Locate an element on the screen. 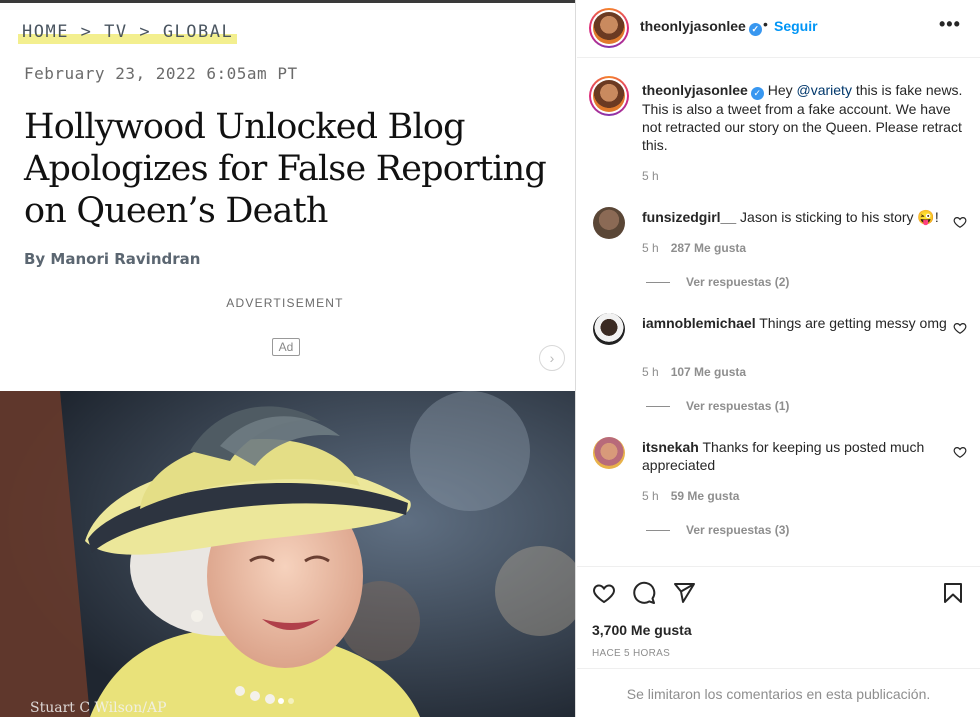  chevron-right-icon: › is located at coordinates (552, 358).